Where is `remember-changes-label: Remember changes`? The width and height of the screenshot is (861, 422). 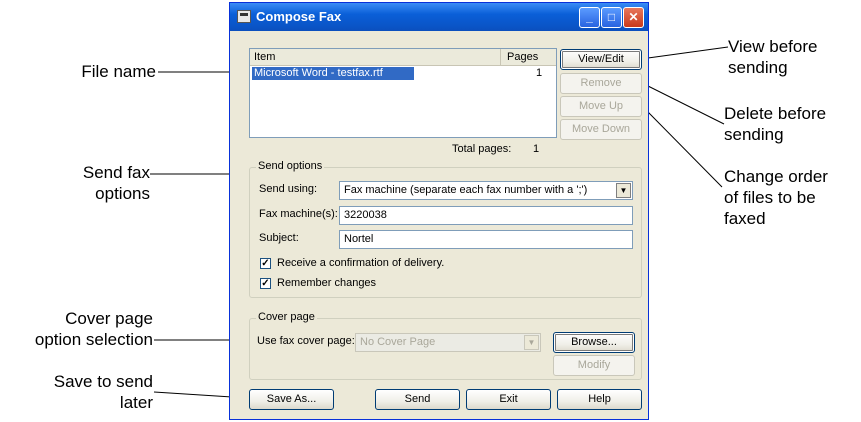
remember-changes-label: Remember changes is located at coordinates (326, 283).